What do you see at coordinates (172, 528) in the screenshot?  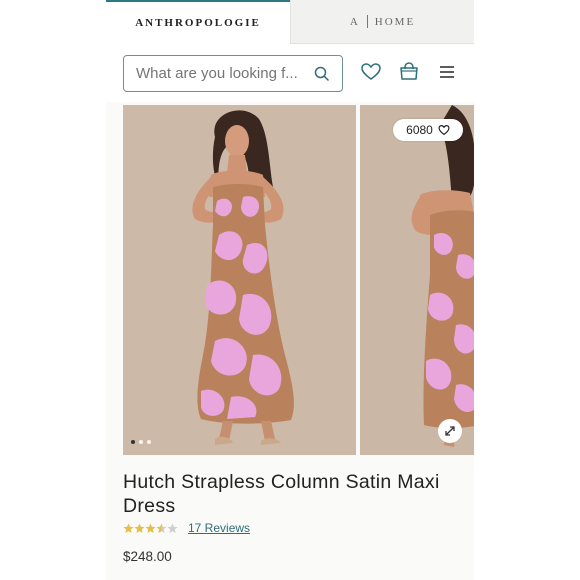 I see `star-empty-icon` at bounding box center [172, 528].